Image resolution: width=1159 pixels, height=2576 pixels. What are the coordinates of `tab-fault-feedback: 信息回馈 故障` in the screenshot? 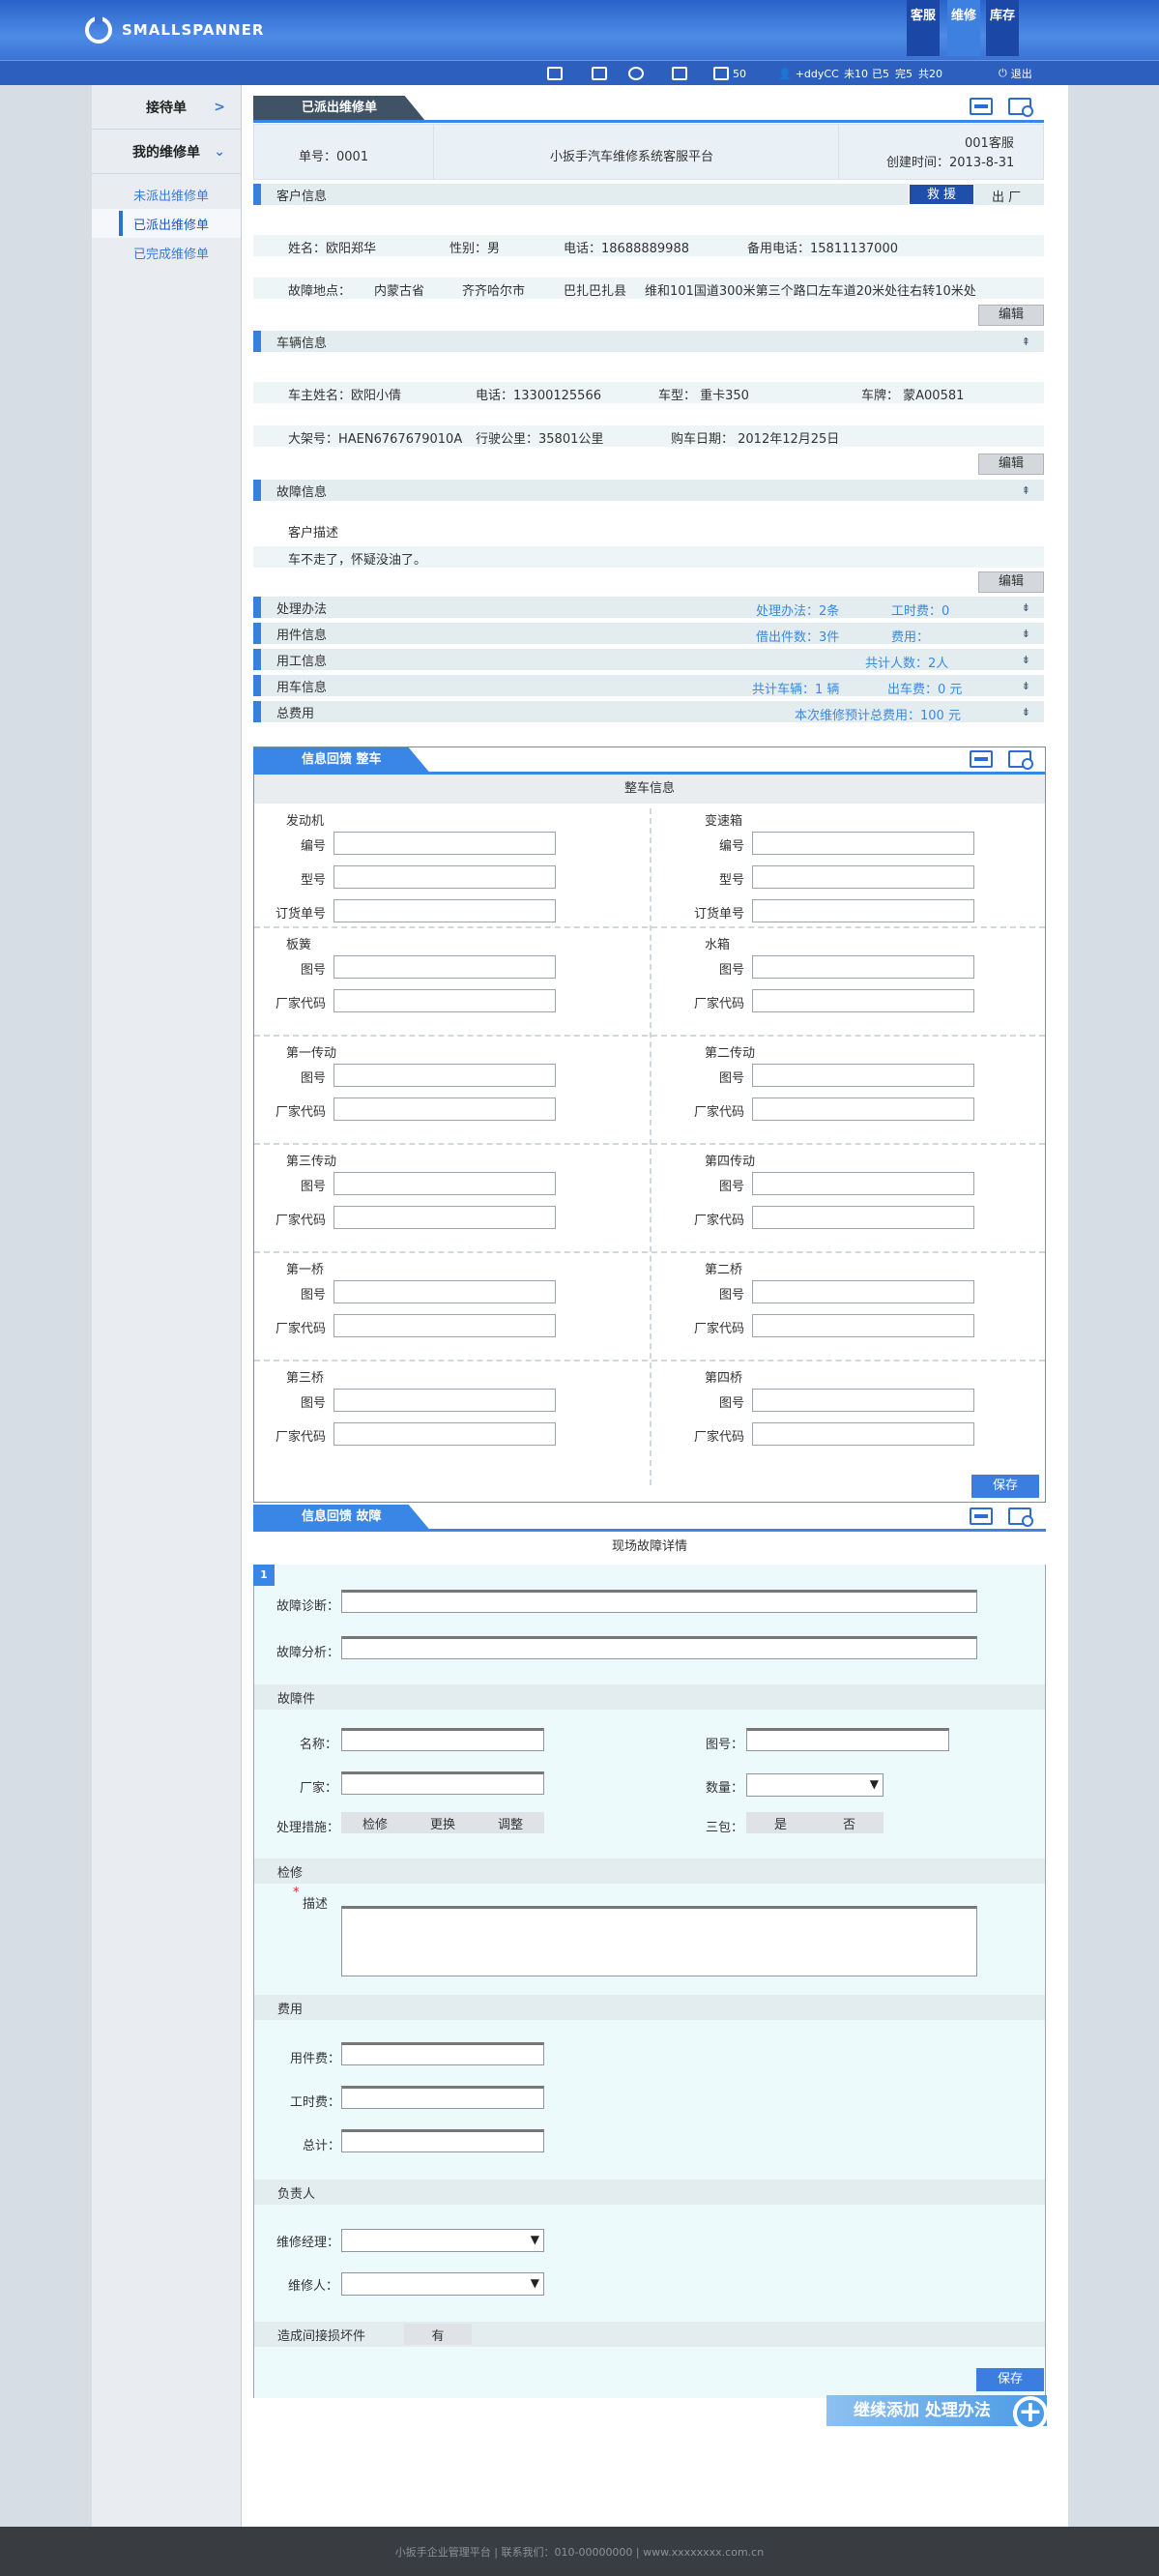 It's located at (341, 1517).